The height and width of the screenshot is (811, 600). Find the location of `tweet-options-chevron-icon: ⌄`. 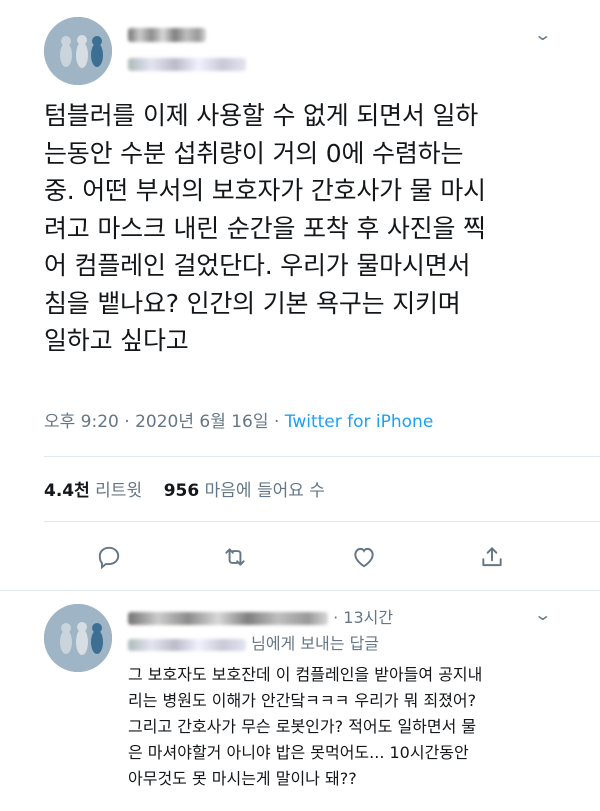

tweet-options-chevron-icon: ⌄ is located at coordinates (542, 34).